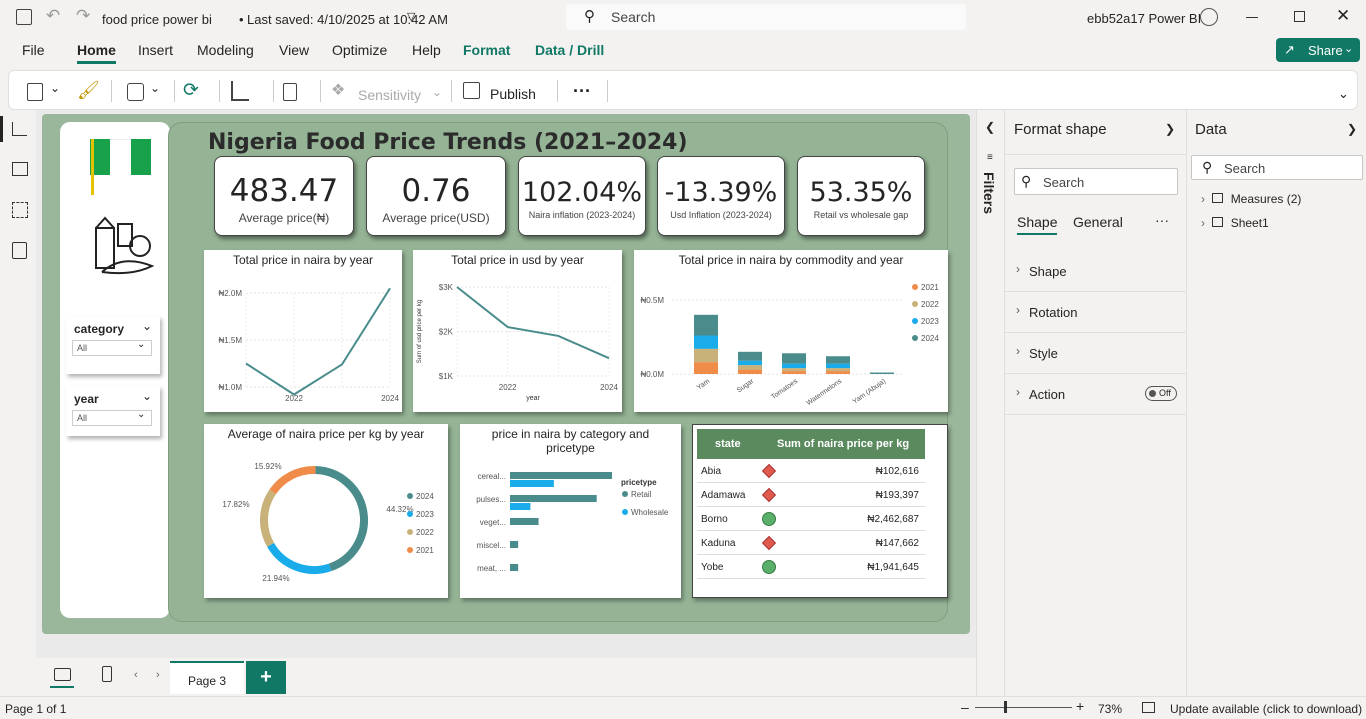 The height and width of the screenshot is (719, 1366). Describe the element at coordinates (389, 95) in the screenshot. I see `sensitivity-button: Sensitivity` at that location.